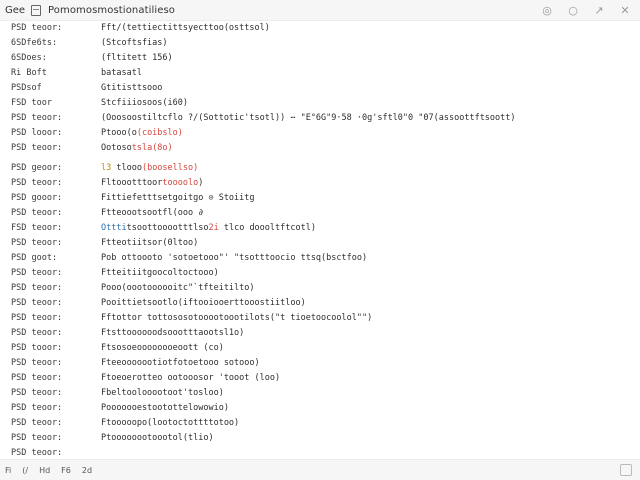  I want to click on log-row: PSD geoor: l3 tlooo(boosellso), so click(320, 168).